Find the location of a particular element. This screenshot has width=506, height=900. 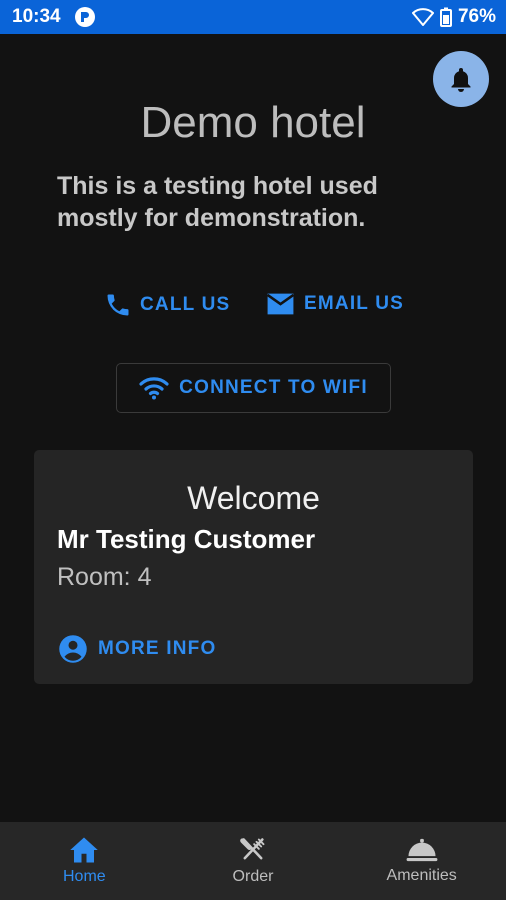

nav-label-home: Home is located at coordinates (84, 876).